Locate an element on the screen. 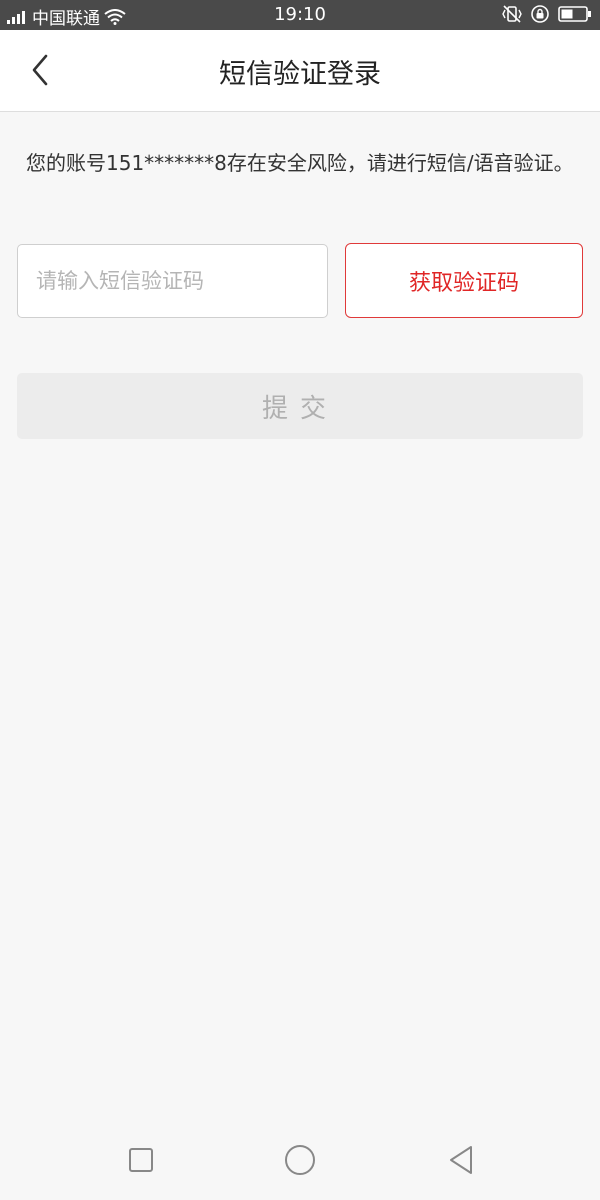 The width and height of the screenshot is (600, 1200). page-title: 短信验证登录 is located at coordinates (300, 74).